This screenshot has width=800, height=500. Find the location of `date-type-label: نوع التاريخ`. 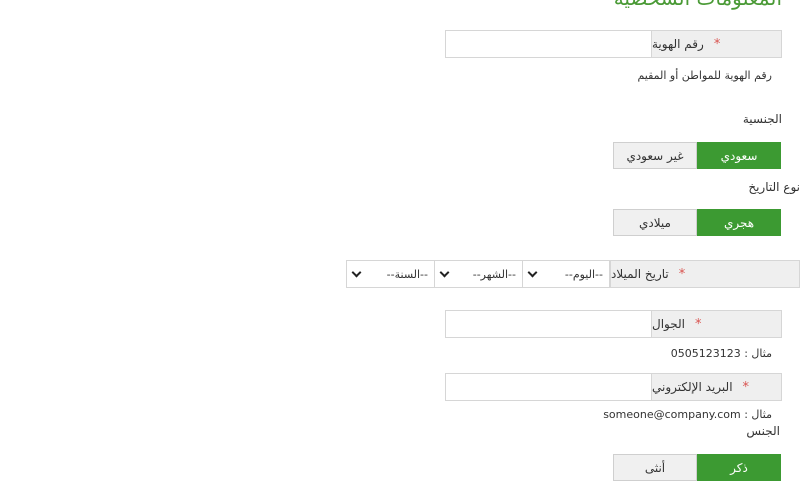

date-type-label: نوع التاريخ is located at coordinates (774, 187).